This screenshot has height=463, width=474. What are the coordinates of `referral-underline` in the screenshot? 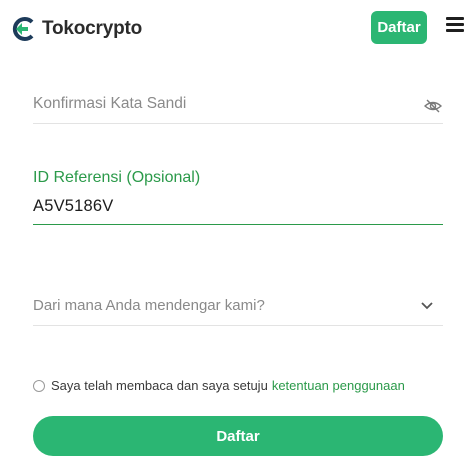 It's located at (238, 224).